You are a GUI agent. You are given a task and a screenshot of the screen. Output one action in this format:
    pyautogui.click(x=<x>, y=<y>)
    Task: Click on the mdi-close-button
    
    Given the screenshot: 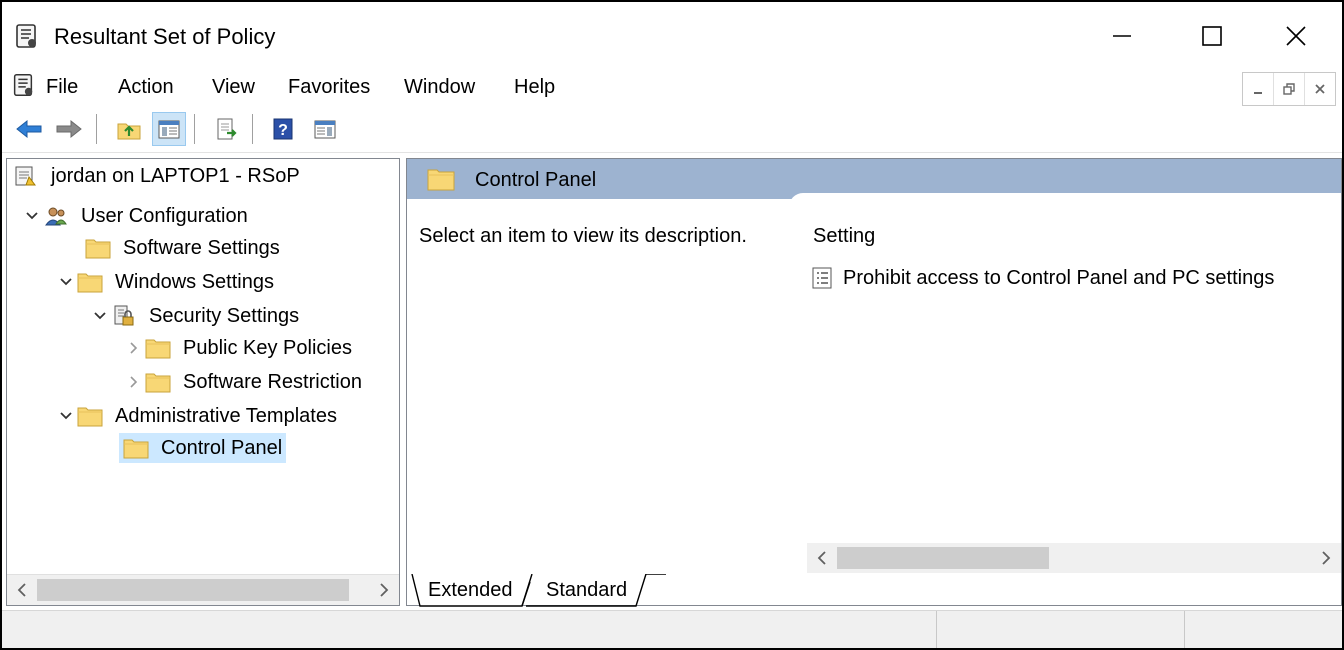 What is the action you would take?
    pyautogui.click(x=1319, y=89)
    